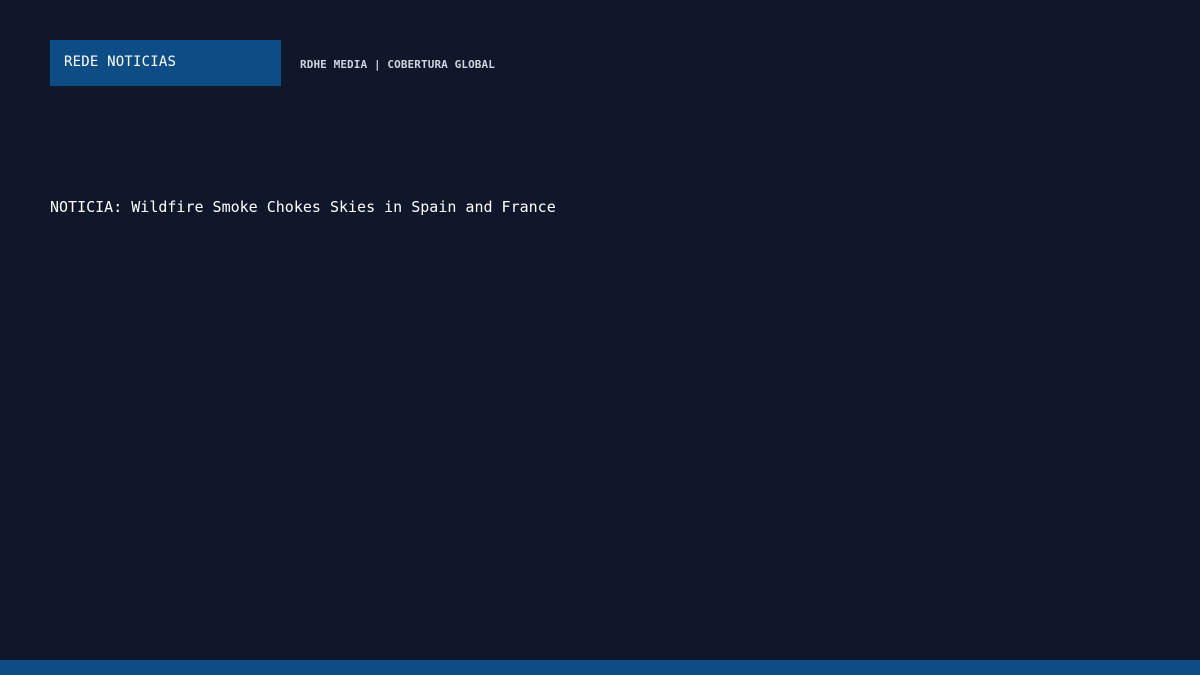 The height and width of the screenshot is (675, 1200). I want to click on brand-tagline: RDHE MEDIA | COBERTURA GLOBAL, so click(397, 64).